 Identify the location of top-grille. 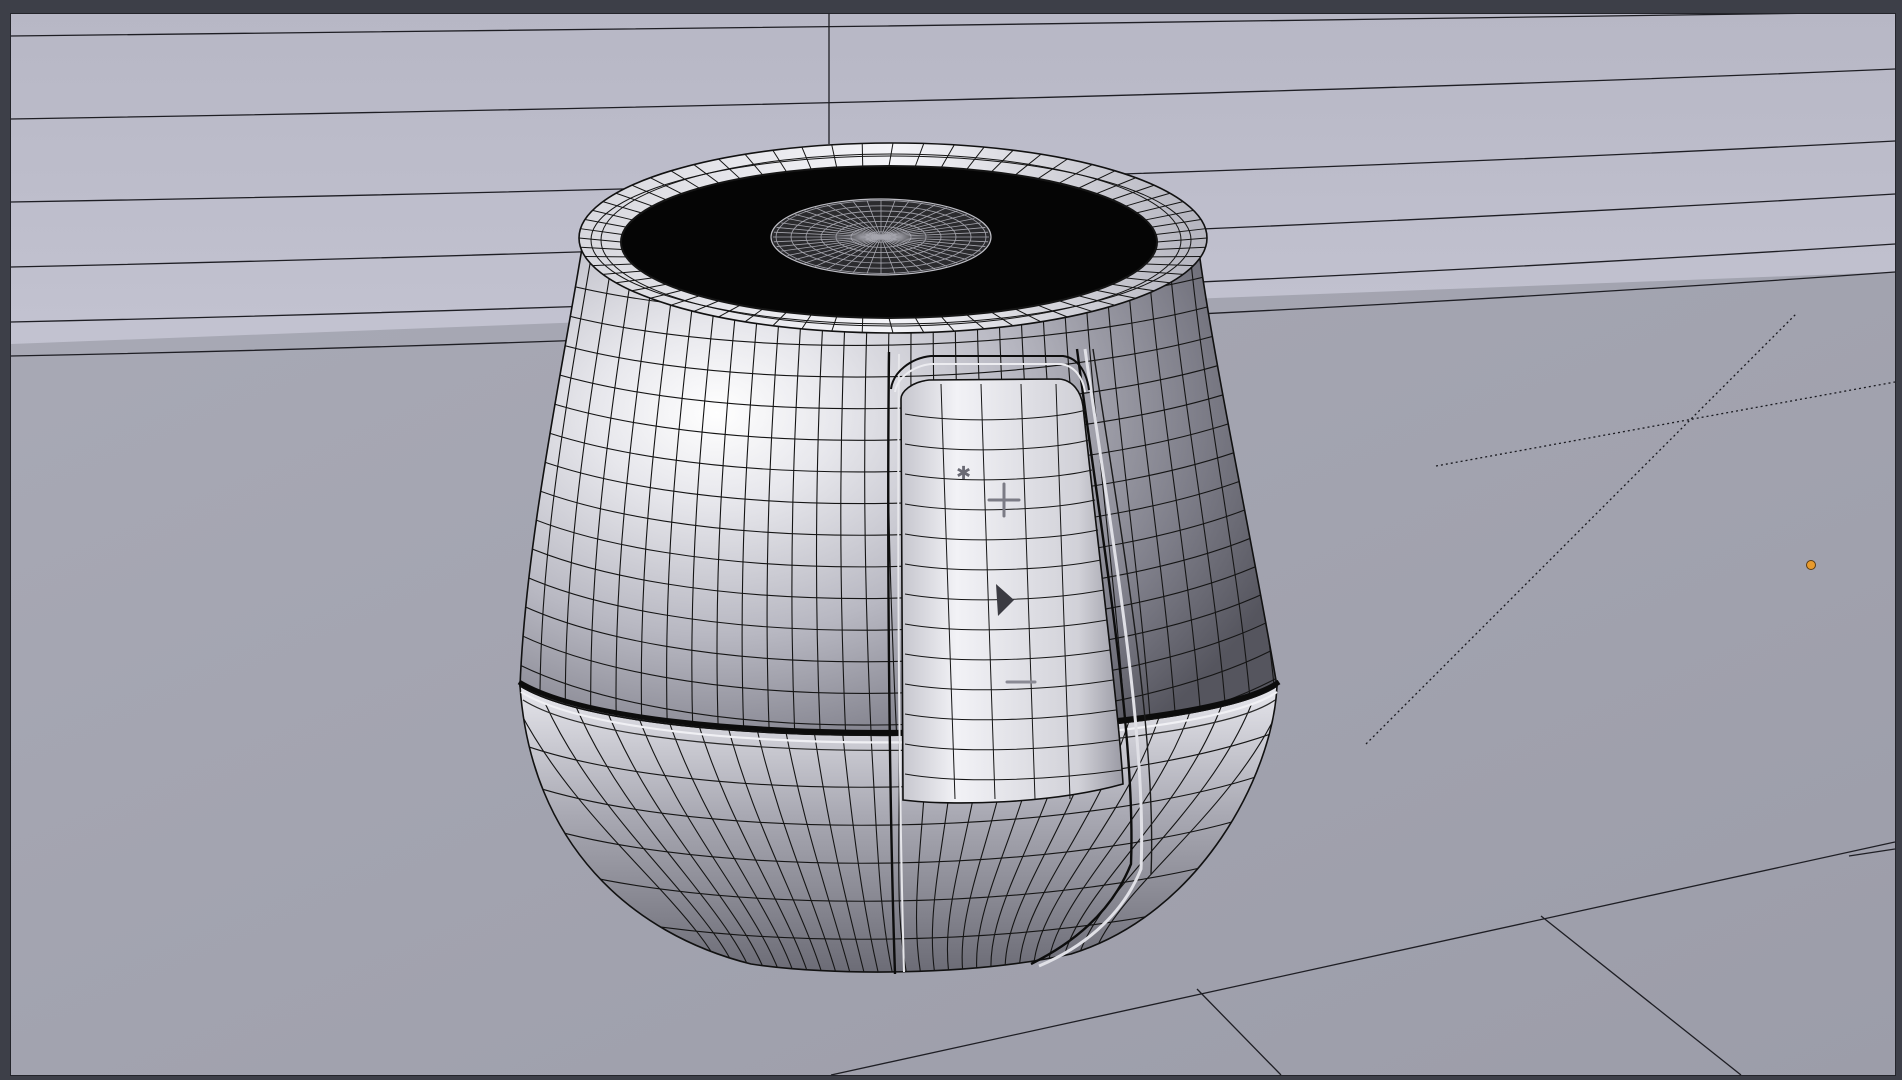
(881, 237).